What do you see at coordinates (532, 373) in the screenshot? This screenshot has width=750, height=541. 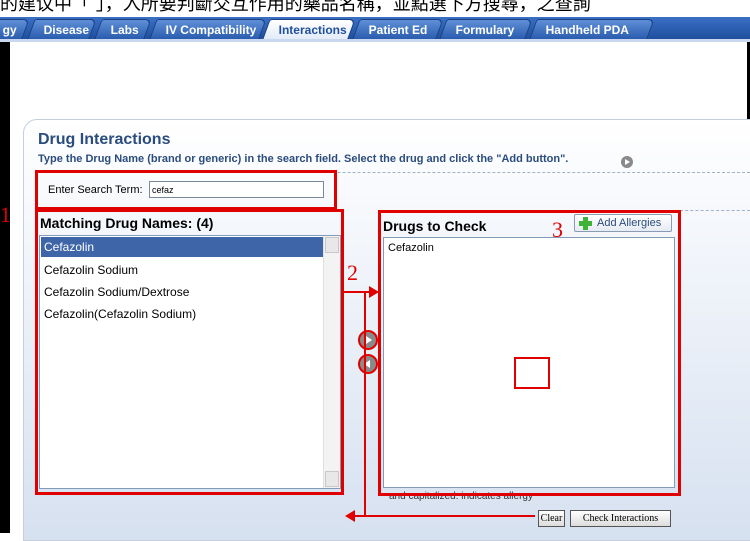 I see `annotation-box-empty` at bounding box center [532, 373].